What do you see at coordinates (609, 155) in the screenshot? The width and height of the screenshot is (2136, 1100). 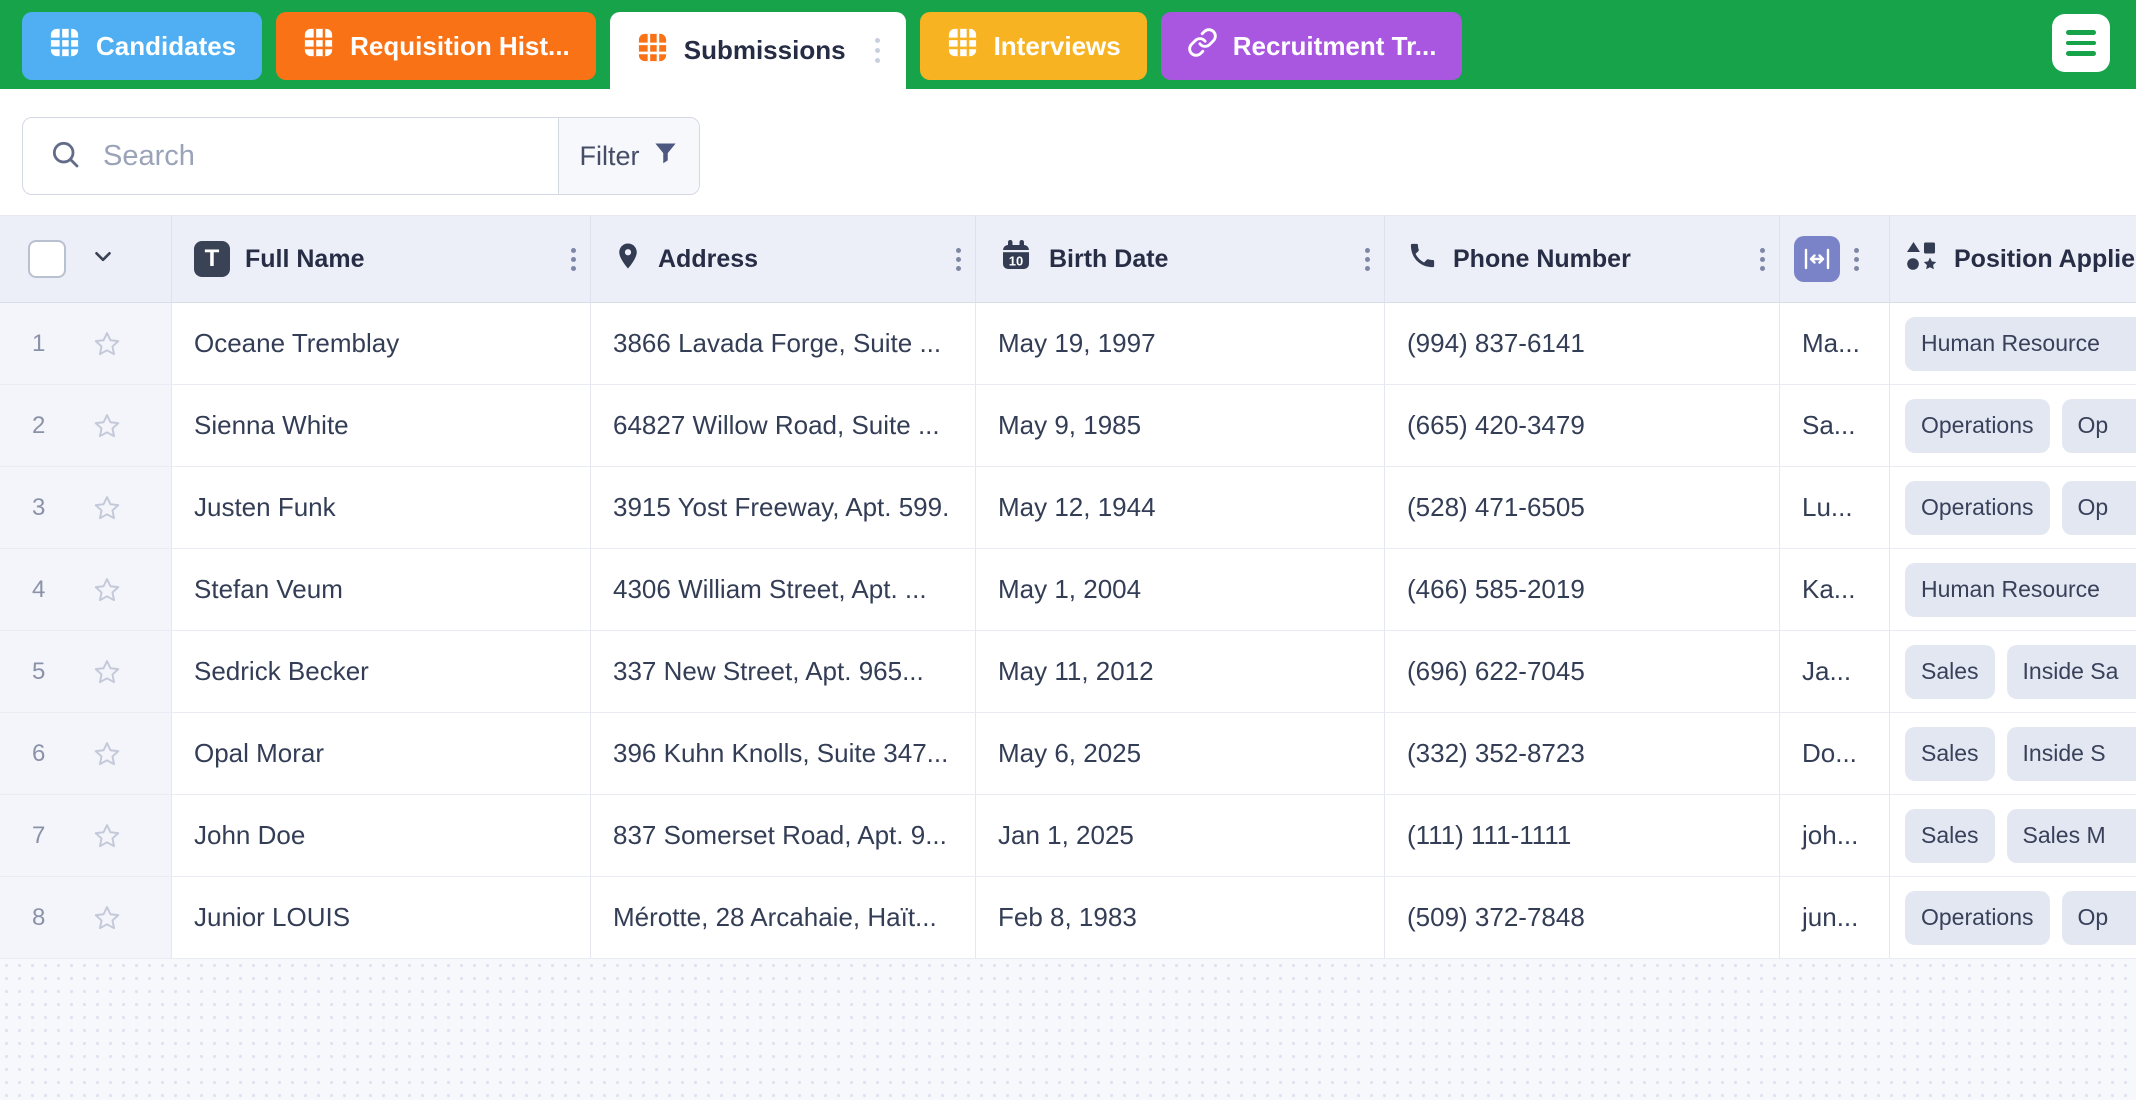 I see `filter-label: Filter` at bounding box center [609, 155].